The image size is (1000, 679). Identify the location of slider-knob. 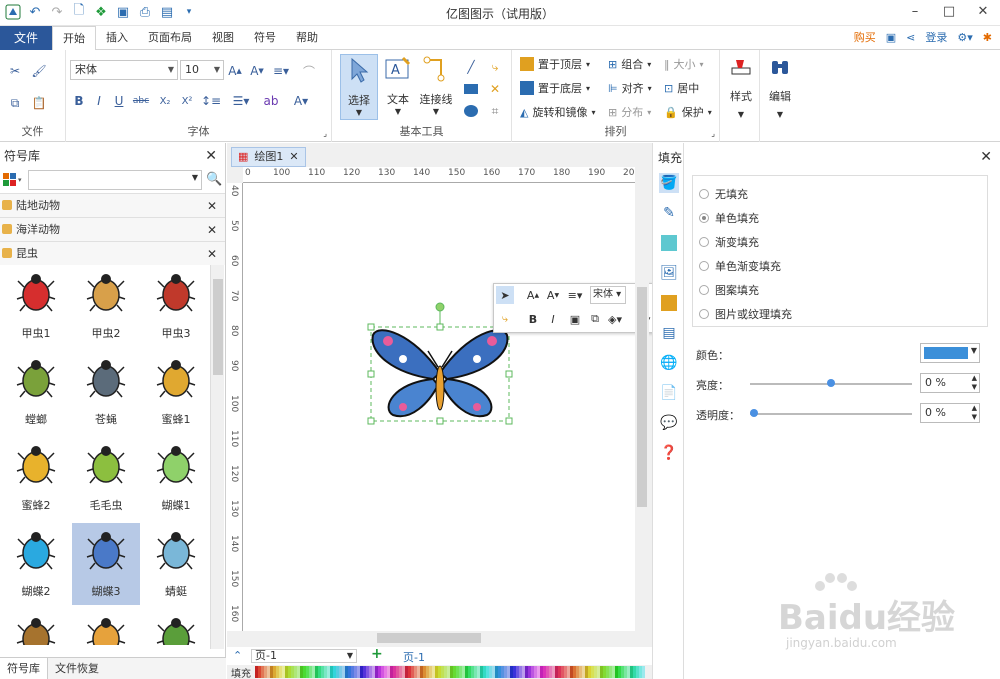
(754, 413).